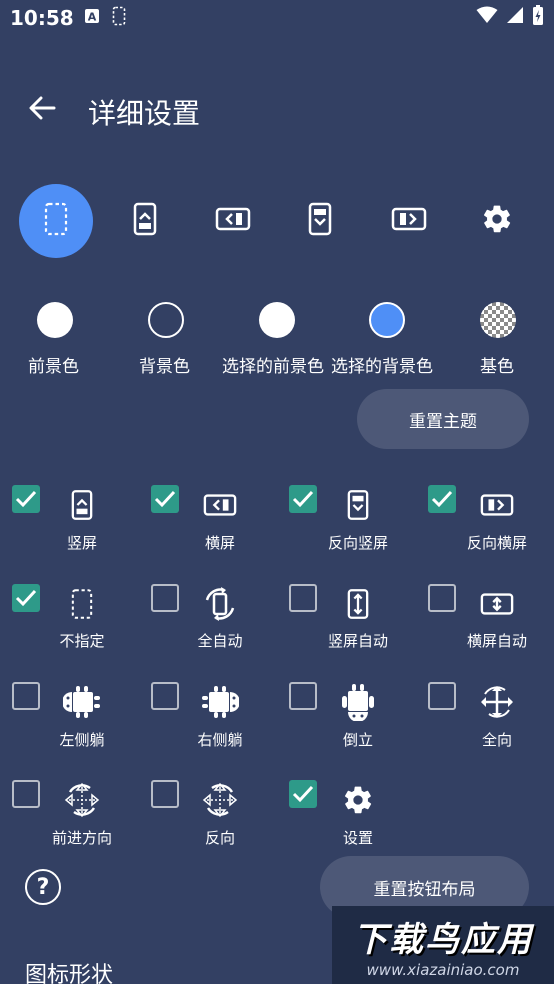  What do you see at coordinates (55, 320) in the screenshot?
I see `color-swatch-foreground` at bounding box center [55, 320].